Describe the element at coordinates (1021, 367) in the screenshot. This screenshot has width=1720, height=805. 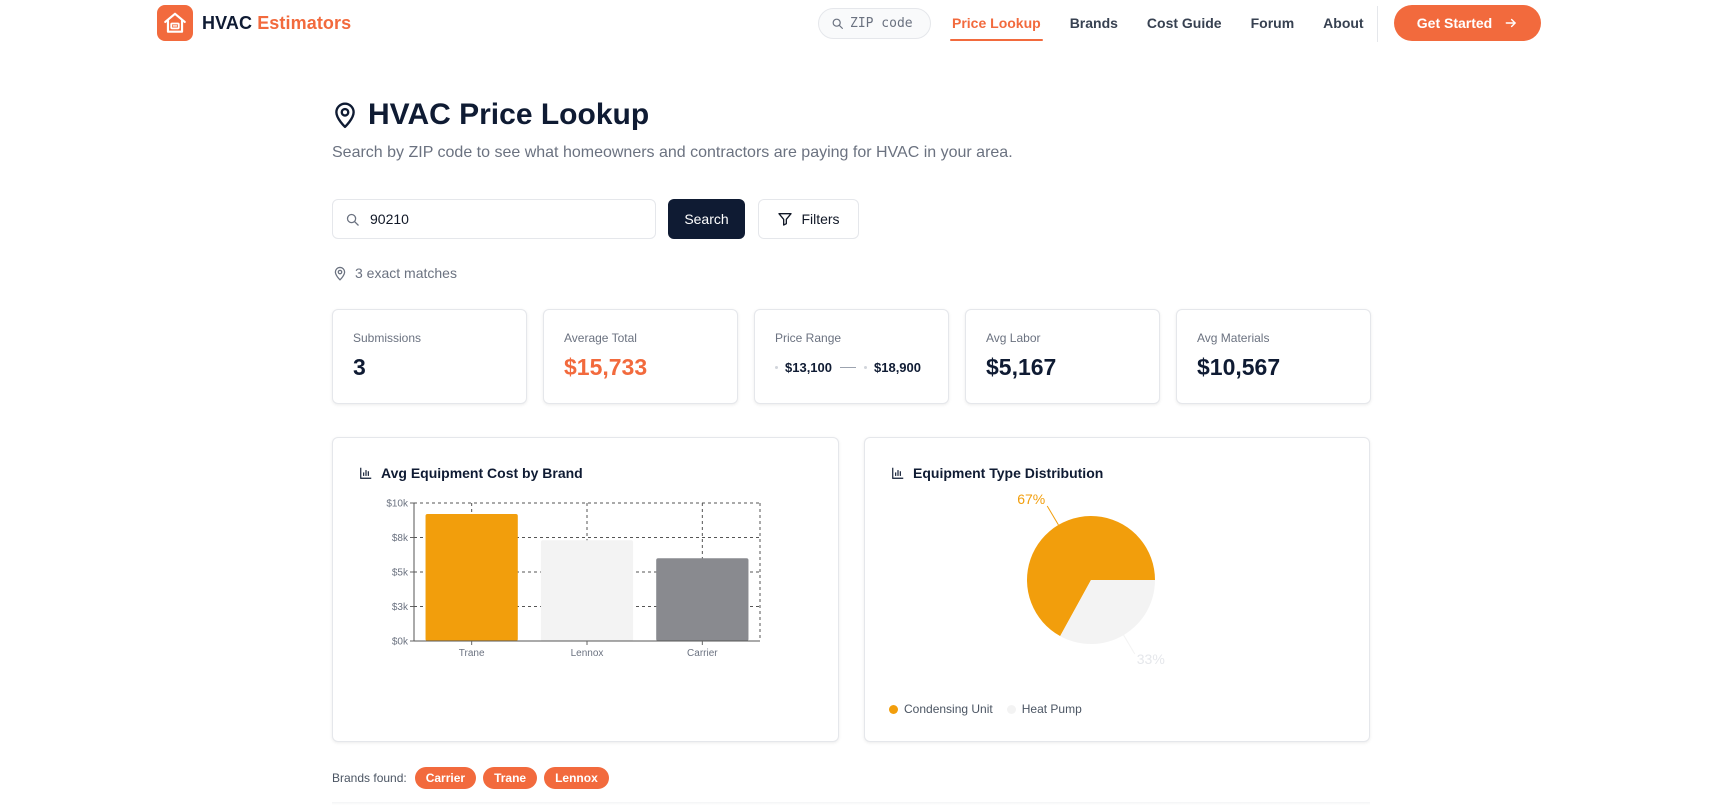
I see `stat-value: $5,167` at that location.